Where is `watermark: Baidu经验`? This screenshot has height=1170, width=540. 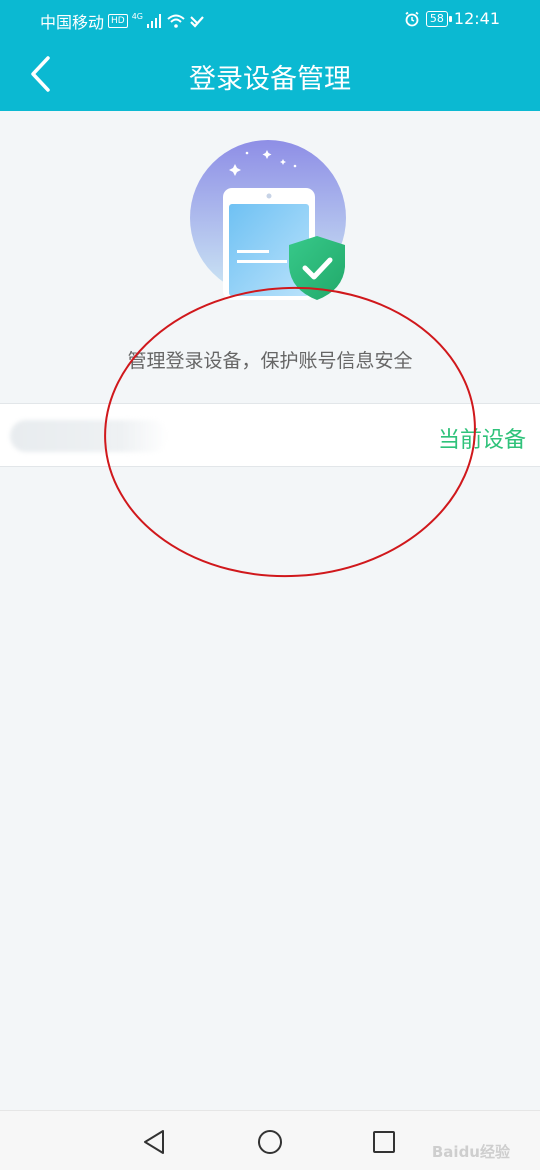
watermark: Baidu经验 is located at coordinates (470, 1152).